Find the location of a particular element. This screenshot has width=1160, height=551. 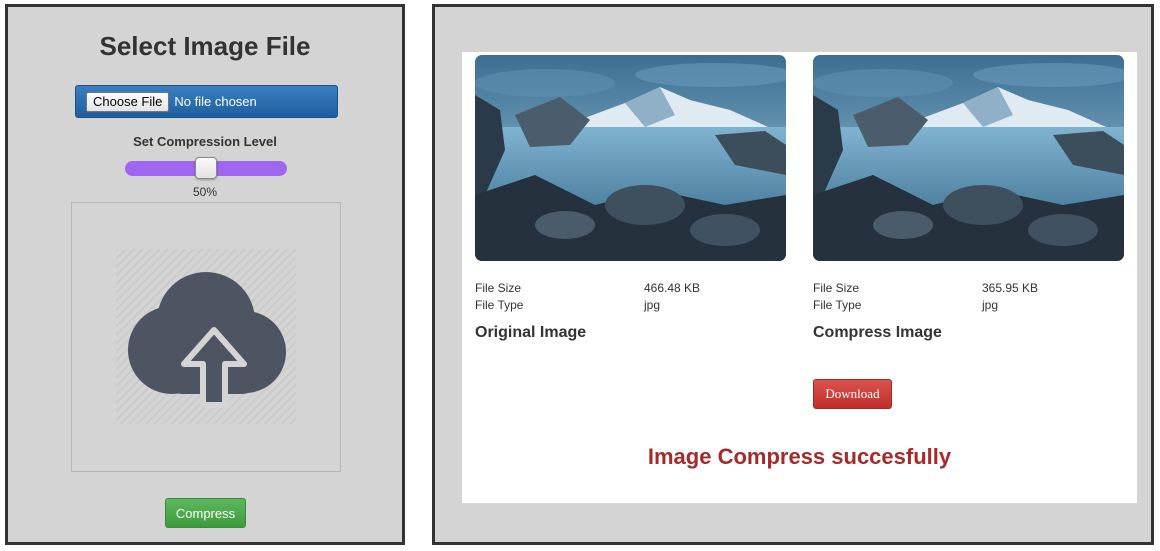

upload-placeholder is located at coordinates (206, 336).